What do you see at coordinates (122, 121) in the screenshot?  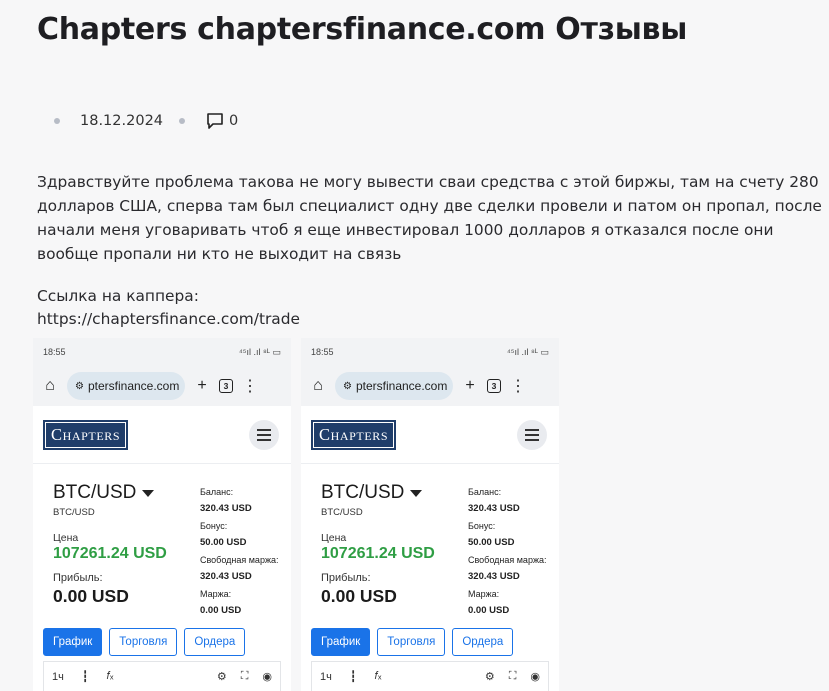 I see `post-date: 18.12.2024` at bounding box center [122, 121].